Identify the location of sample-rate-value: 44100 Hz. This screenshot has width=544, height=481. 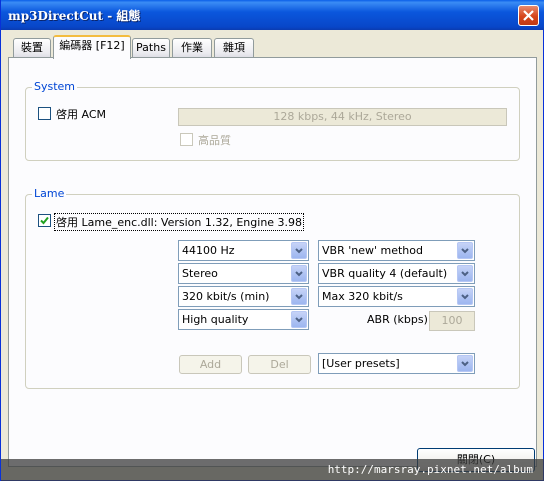
(208, 250).